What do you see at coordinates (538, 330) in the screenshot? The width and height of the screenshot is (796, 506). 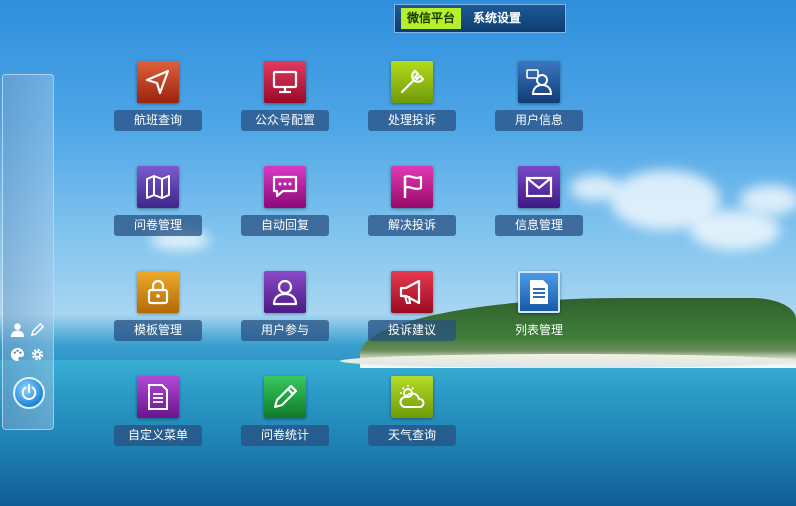 I see `app-label: 列表管理` at bounding box center [538, 330].